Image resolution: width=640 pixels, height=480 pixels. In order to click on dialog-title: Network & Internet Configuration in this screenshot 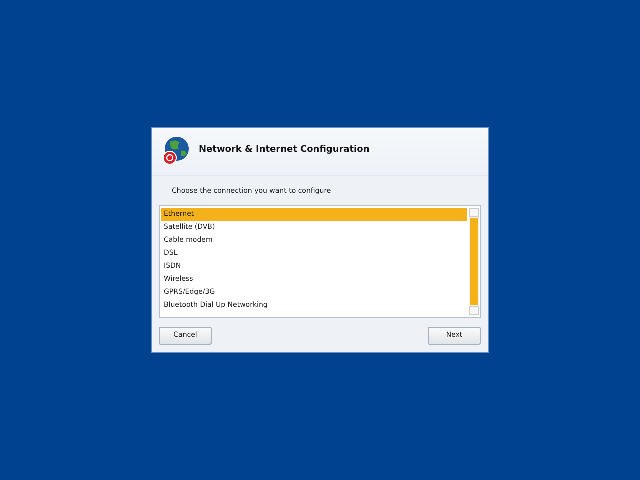, I will do `click(284, 151)`.